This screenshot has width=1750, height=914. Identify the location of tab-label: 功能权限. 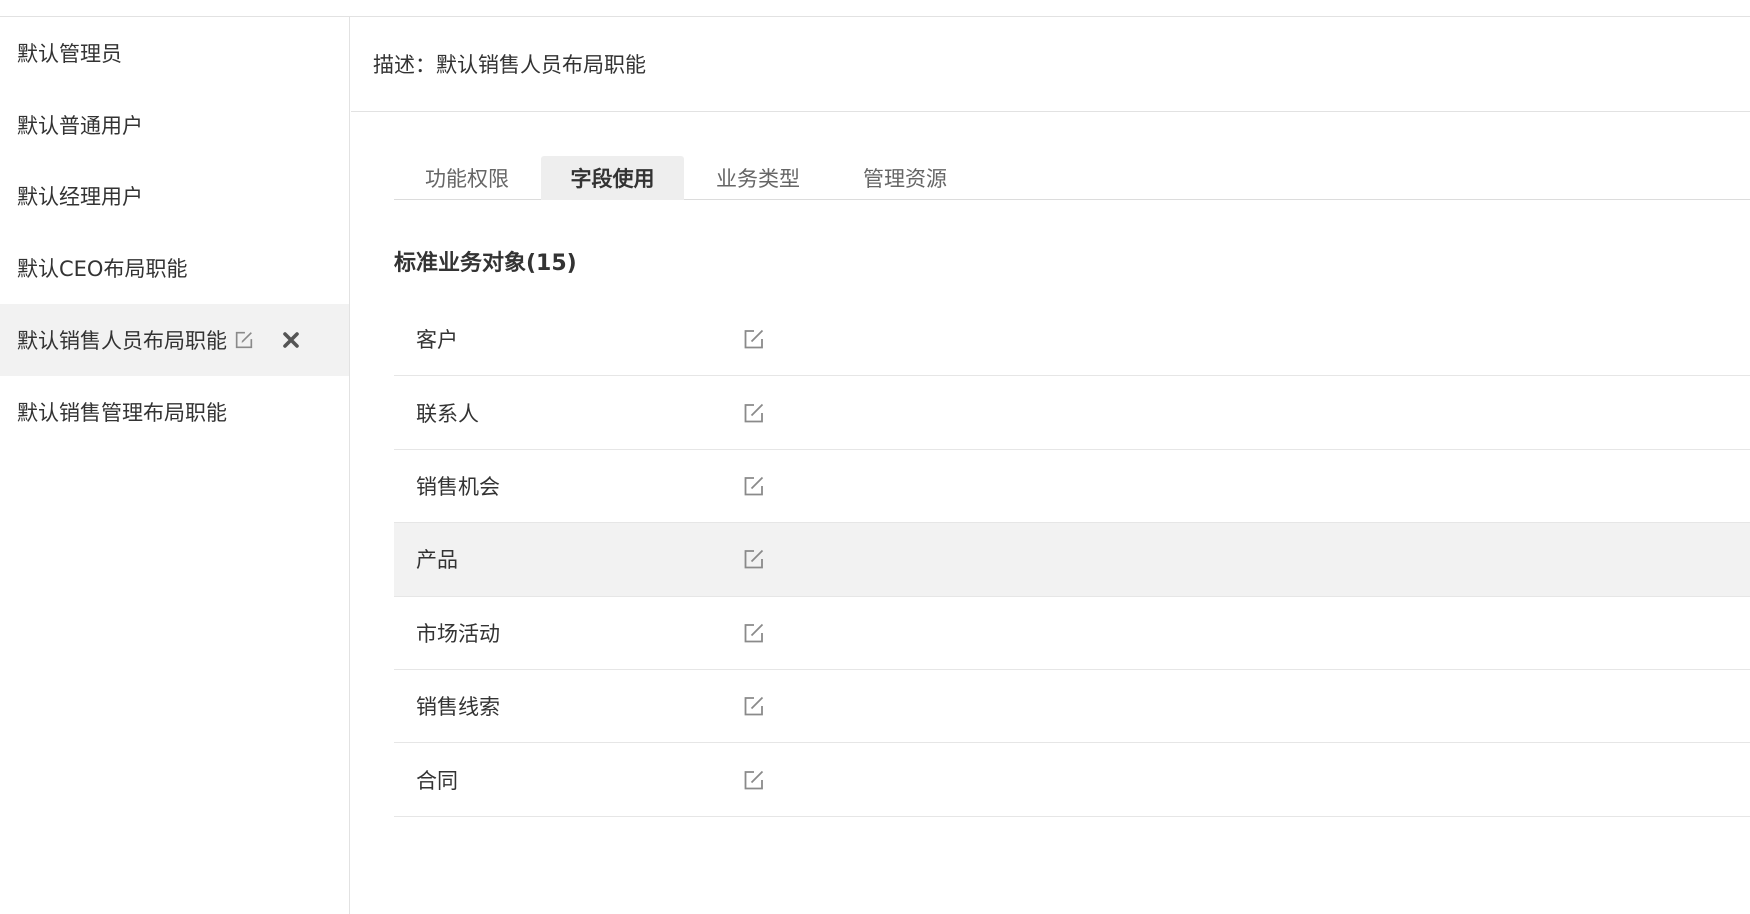
(467, 179).